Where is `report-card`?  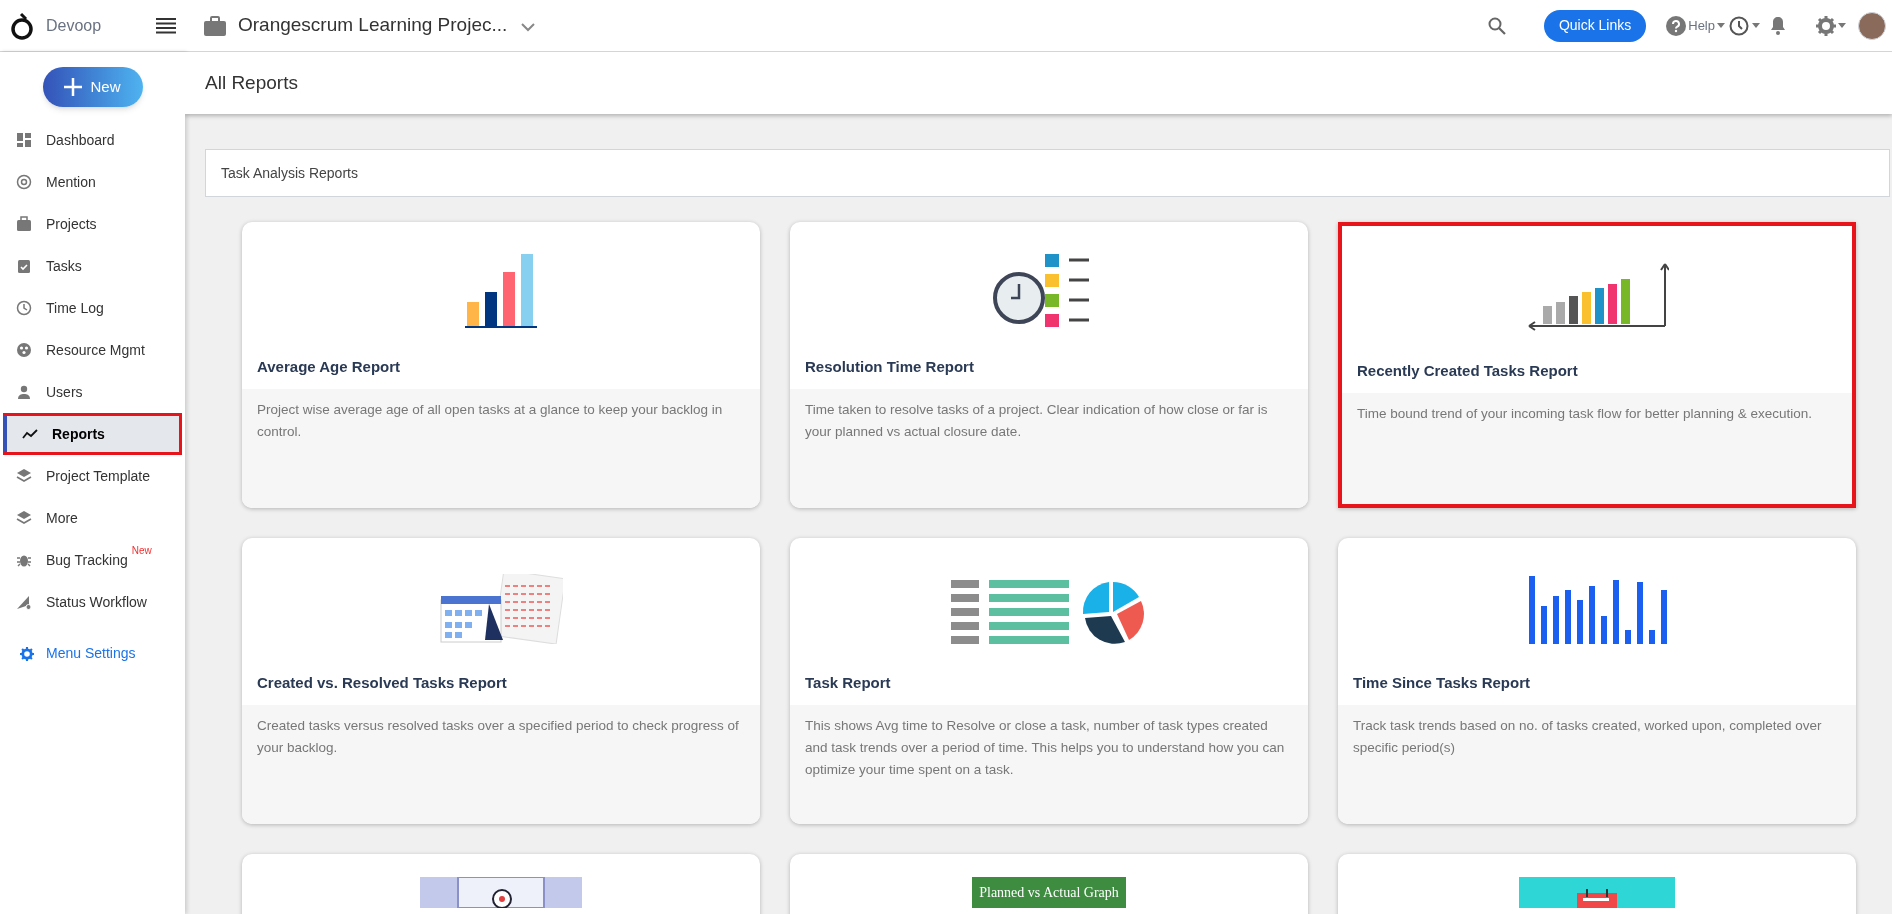 report-card is located at coordinates (1049, 681).